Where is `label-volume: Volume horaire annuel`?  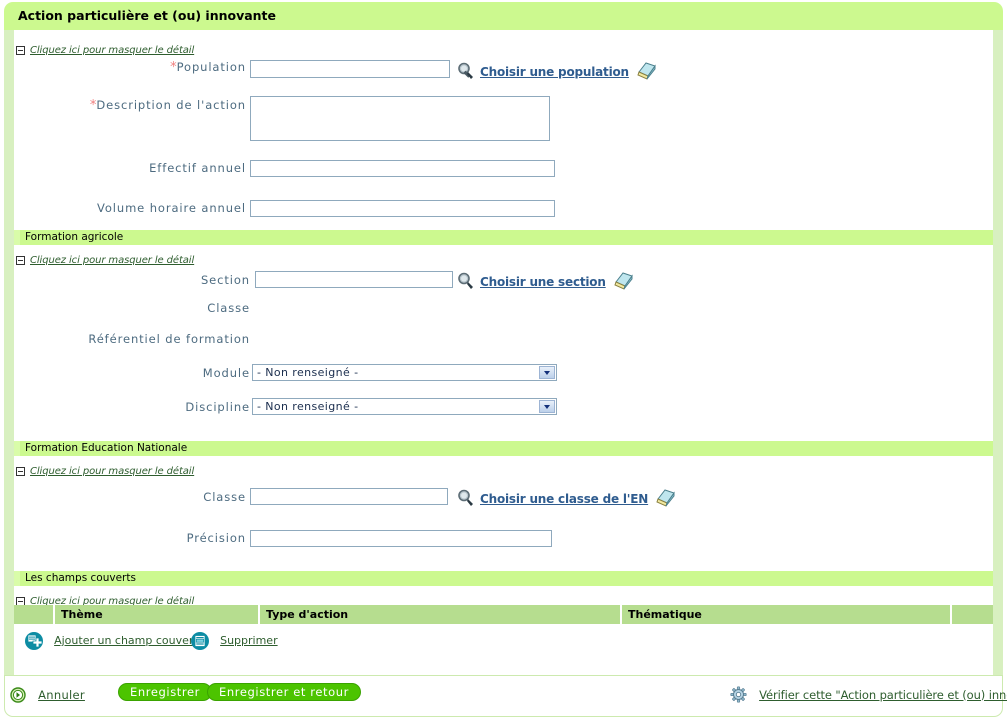
label-volume: Volume horaire annuel is located at coordinates (143, 208).